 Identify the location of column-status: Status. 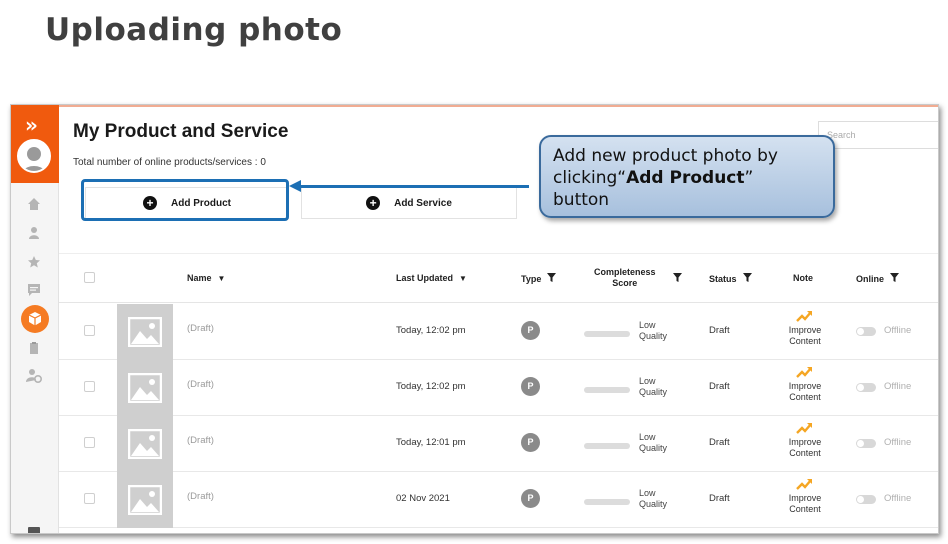
(730, 278).